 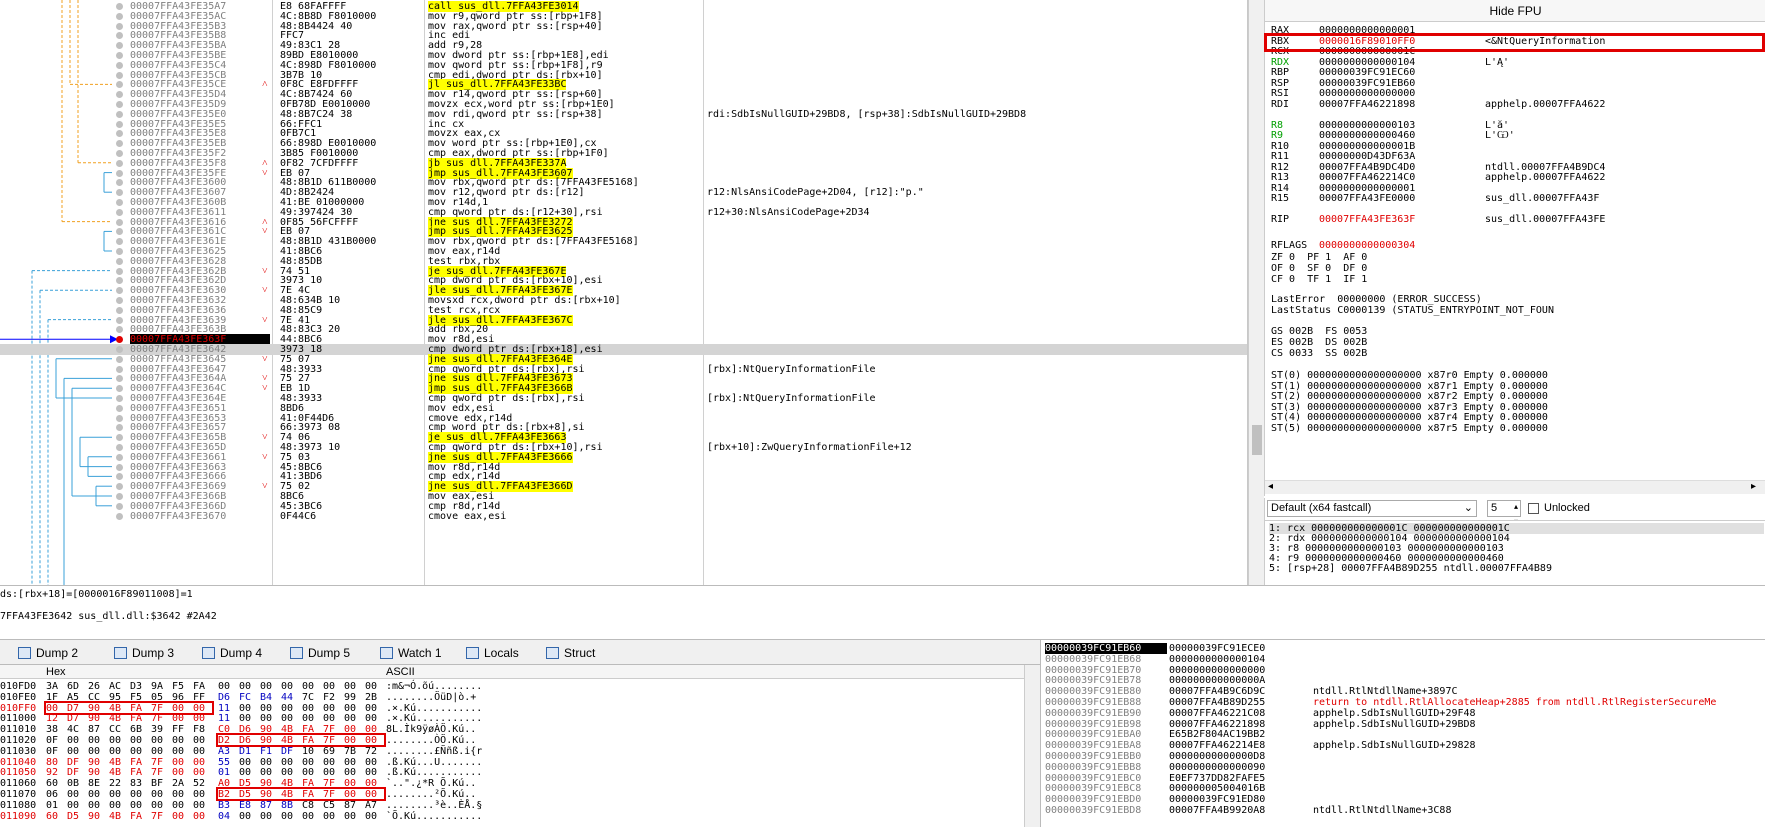 What do you see at coordinates (1515, 11) in the screenshot?
I see `hide-fpu-button: Hide FPU` at bounding box center [1515, 11].